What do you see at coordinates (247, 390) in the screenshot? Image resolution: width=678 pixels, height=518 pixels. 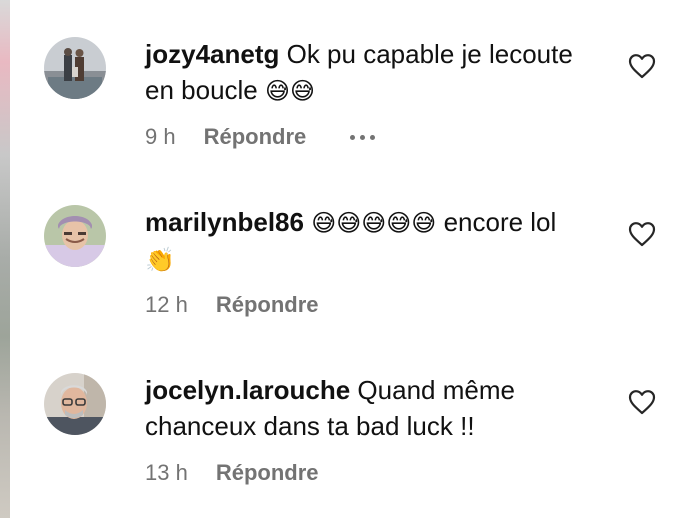 I see `comment-username: jocelyn.larouche` at bounding box center [247, 390].